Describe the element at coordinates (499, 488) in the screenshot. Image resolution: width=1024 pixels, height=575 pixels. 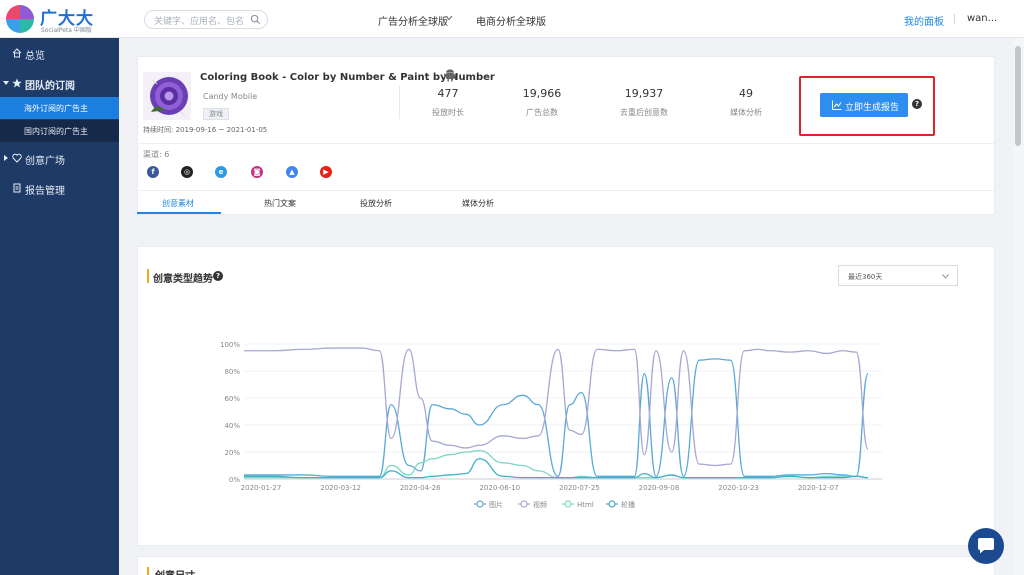
I see `x-tick-label: 2020-06-10` at that location.